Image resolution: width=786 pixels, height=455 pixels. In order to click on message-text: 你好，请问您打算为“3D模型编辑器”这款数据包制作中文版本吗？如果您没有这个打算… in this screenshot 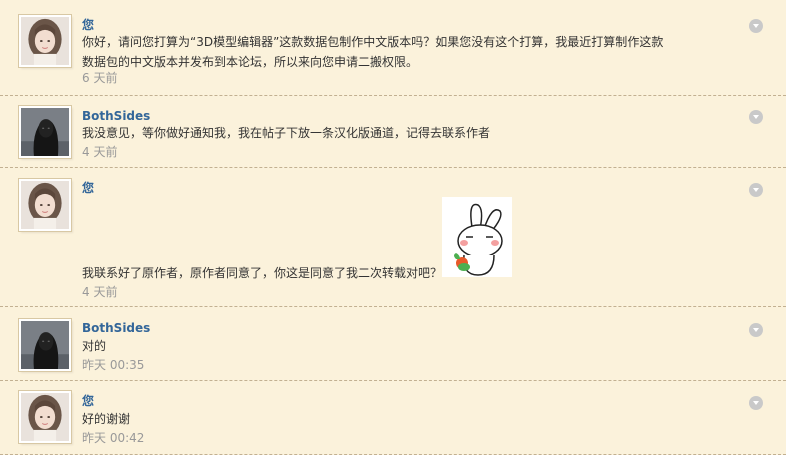, I will do `click(373, 52)`.